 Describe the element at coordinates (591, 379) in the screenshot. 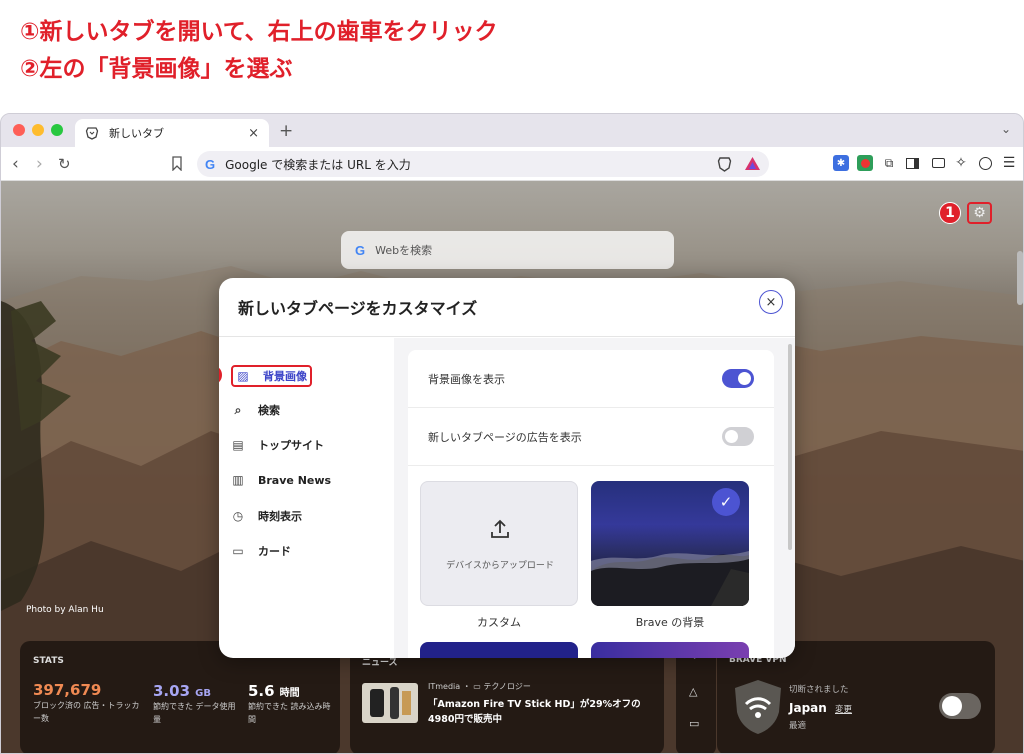

I see `show-background-row: 背景画像を表示` at that location.